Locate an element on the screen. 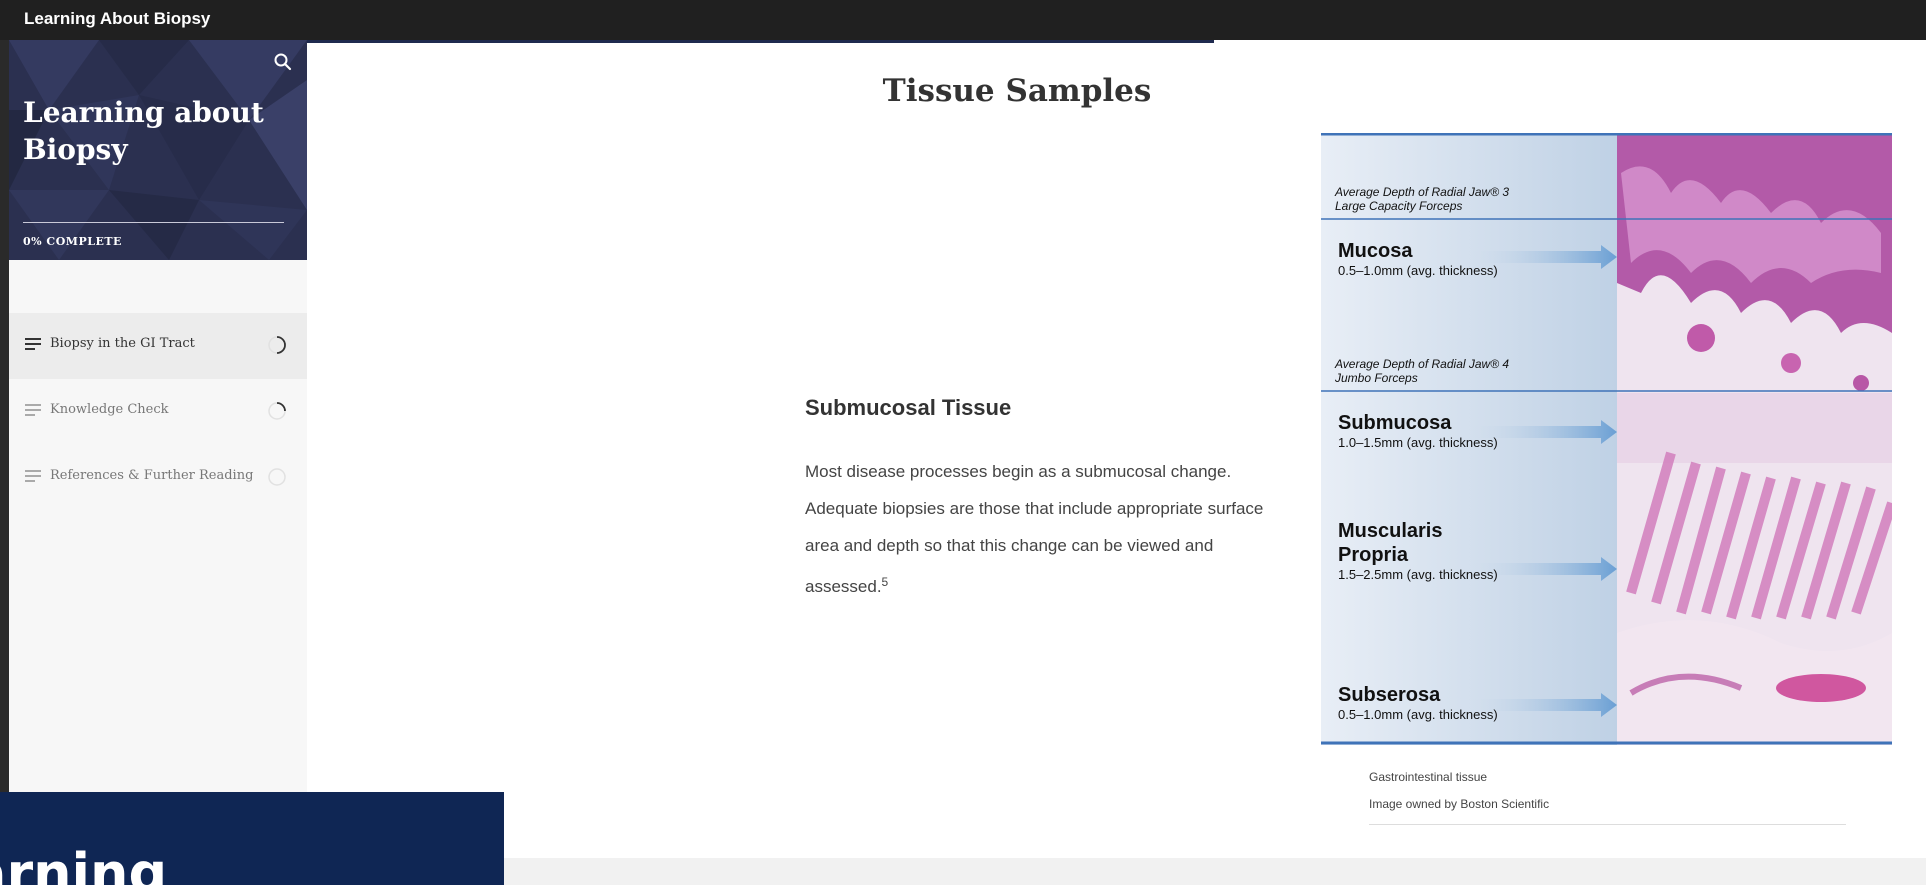  layer-submucosa: Submucosa 1.0–1.5mm (avg. thickness) is located at coordinates (1418, 431).